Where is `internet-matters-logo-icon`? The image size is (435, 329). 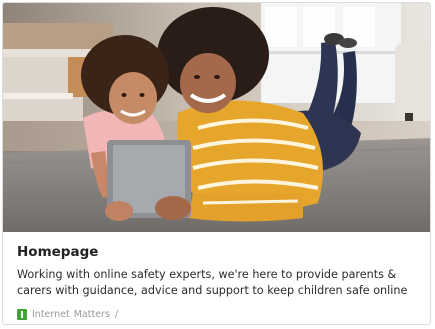 internet-matters-logo-icon is located at coordinates (22, 314).